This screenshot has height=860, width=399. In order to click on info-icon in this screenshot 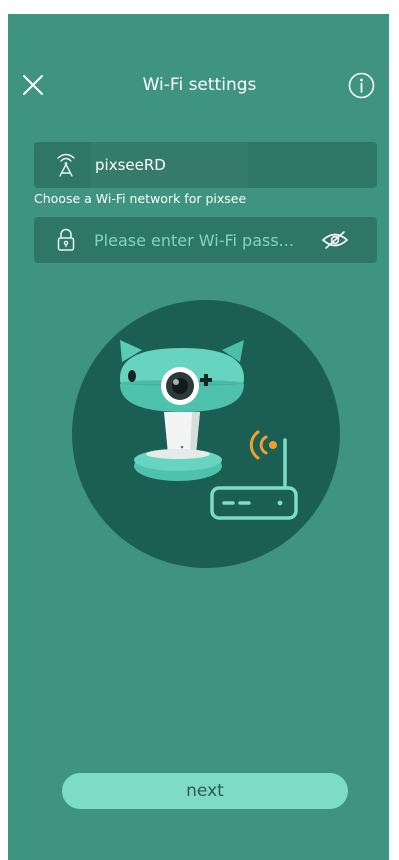, I will do `click(361, 85)`.